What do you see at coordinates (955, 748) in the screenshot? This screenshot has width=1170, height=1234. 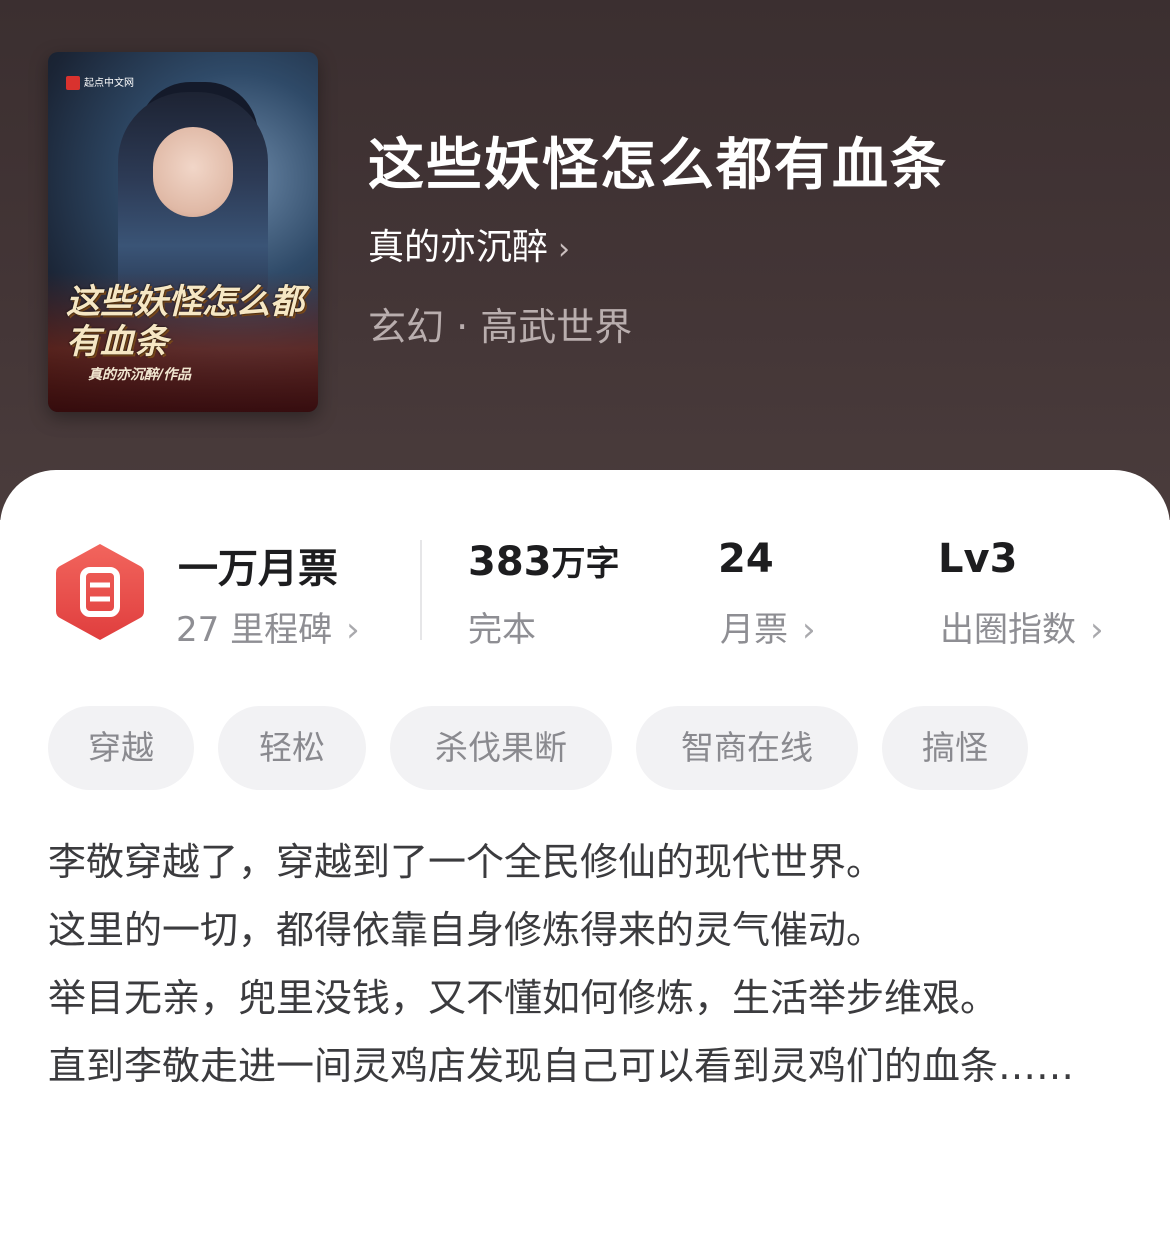 I see `tag-chip: 搞怪` at bounding box center [955, 748].